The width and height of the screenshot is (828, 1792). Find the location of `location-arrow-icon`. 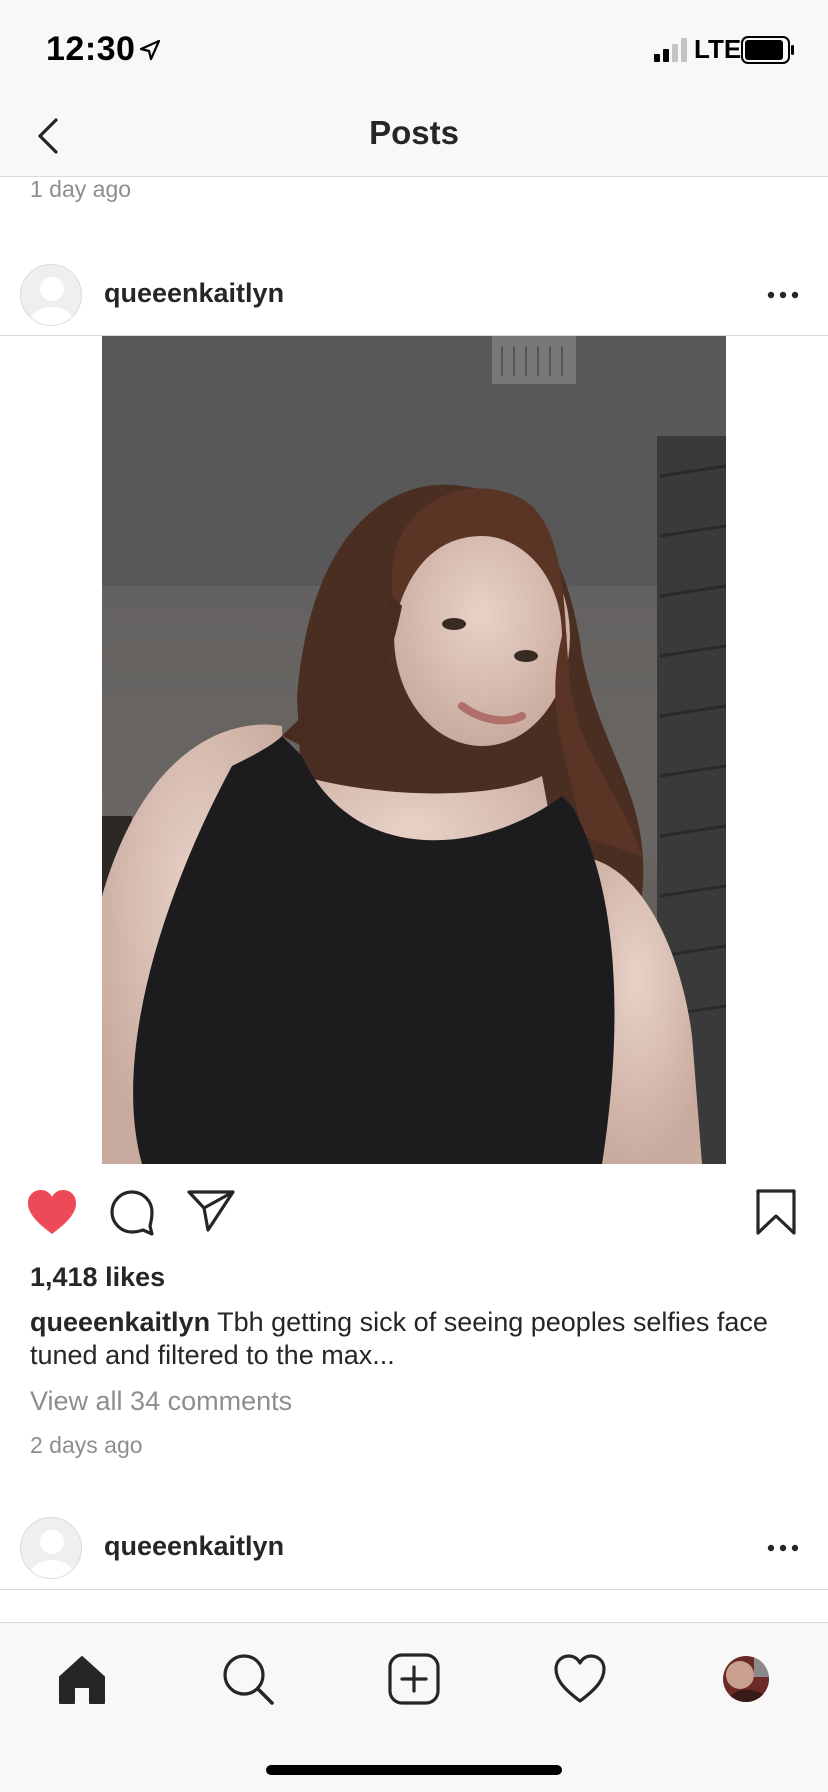

location-arrow-icon is located at coordinates (150, 50).